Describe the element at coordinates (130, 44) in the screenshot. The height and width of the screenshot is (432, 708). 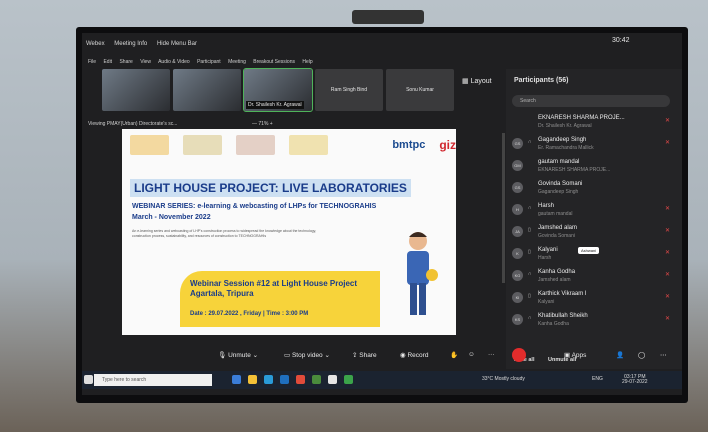
I see `meeting-info-button: Meeting Info` at that location.